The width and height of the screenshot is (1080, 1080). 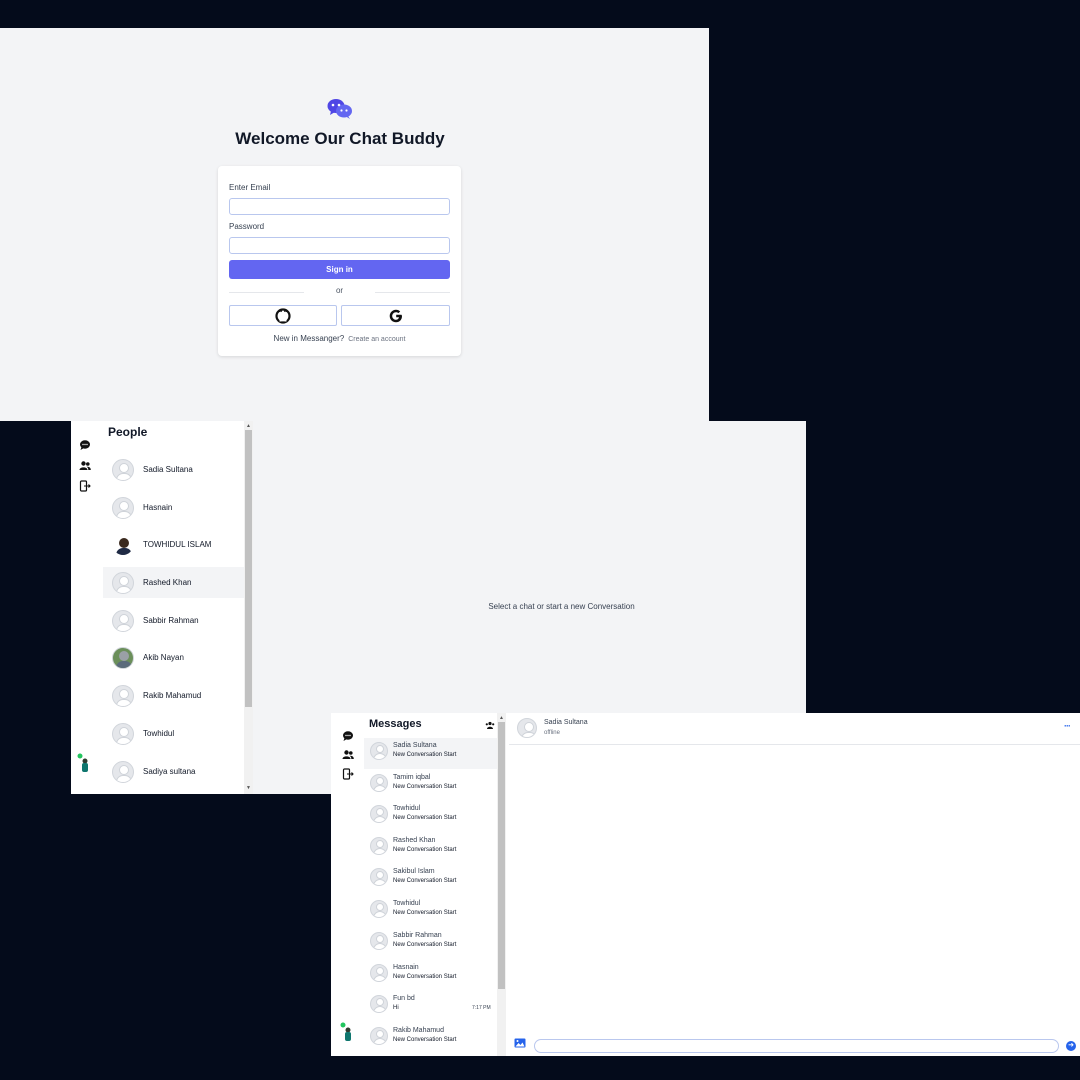 I want to click on email-label: Enter Email, so click(x=250, y=187).